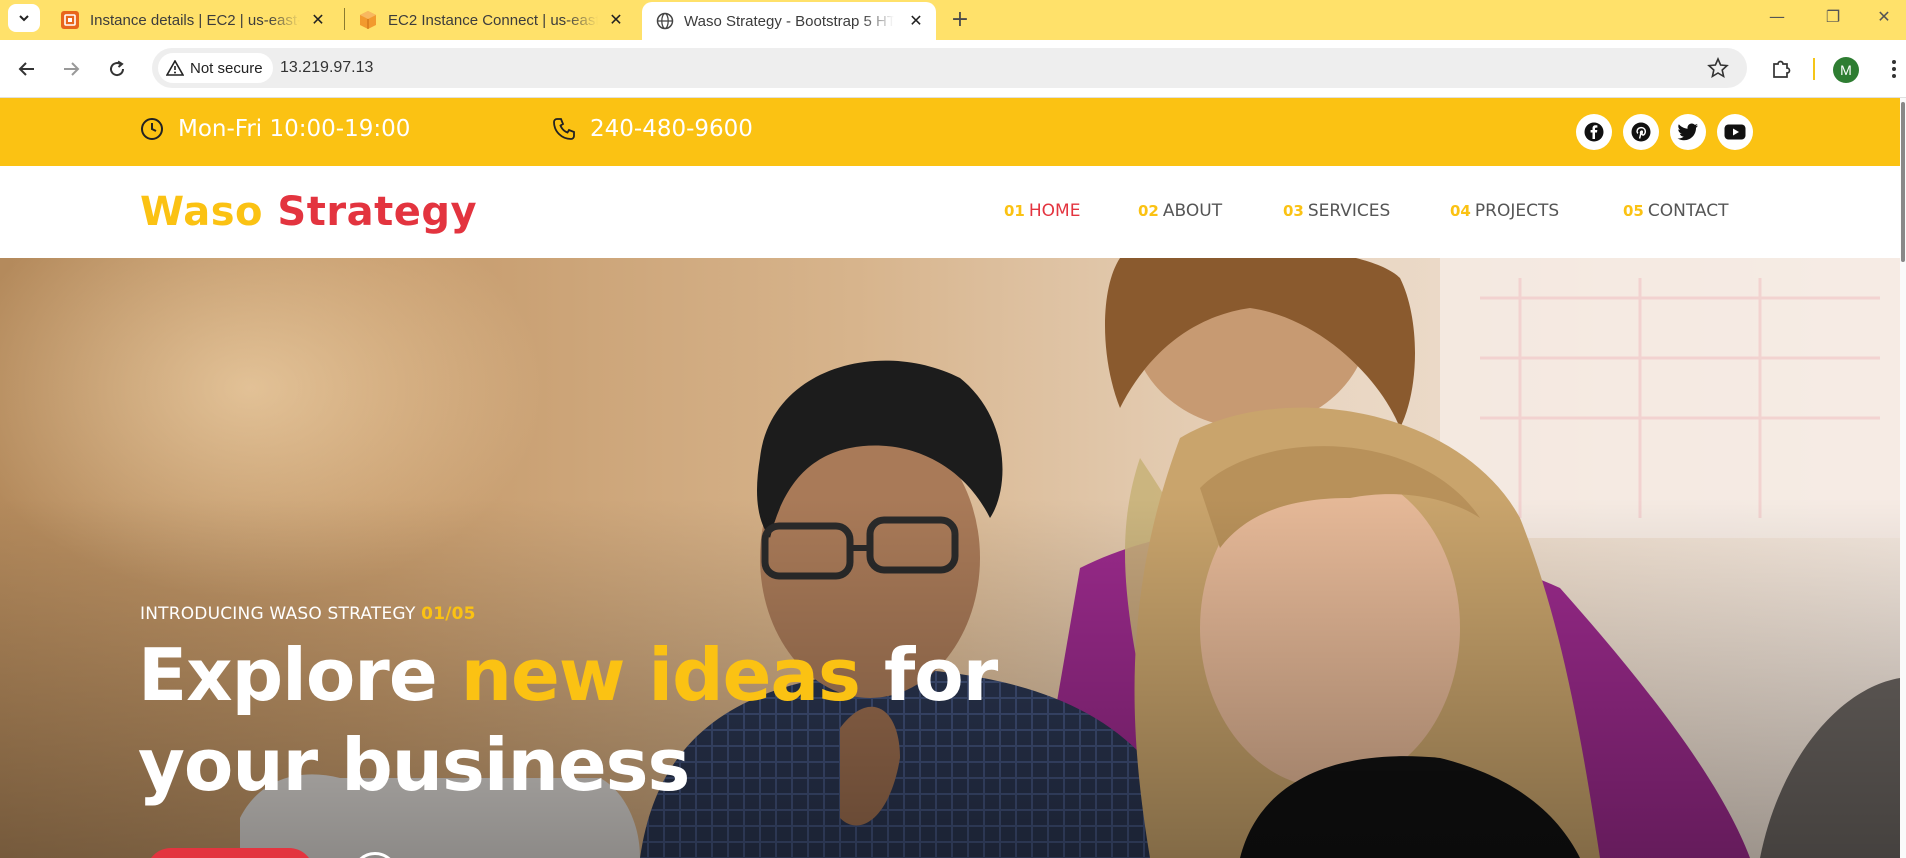 The width and height of the screenshot is (1906, 858). I want to click on hero-cta-button, so click(230, 853).